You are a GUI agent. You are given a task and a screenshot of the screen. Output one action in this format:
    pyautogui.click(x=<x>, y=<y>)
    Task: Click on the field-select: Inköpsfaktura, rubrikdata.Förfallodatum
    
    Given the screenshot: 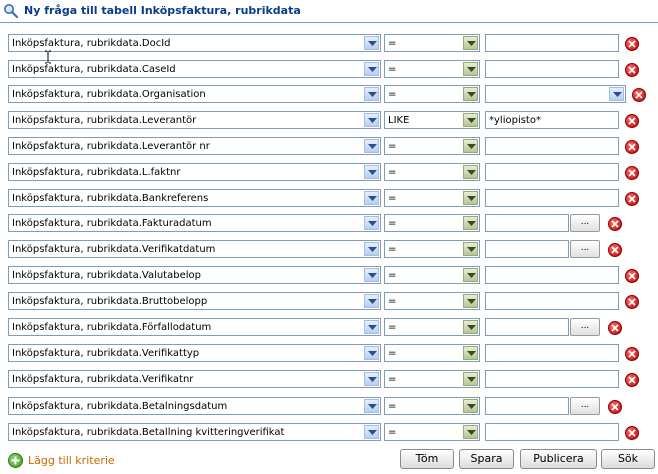 What is the action you would take?
    pyautogui.click(x=194, y=327)
    